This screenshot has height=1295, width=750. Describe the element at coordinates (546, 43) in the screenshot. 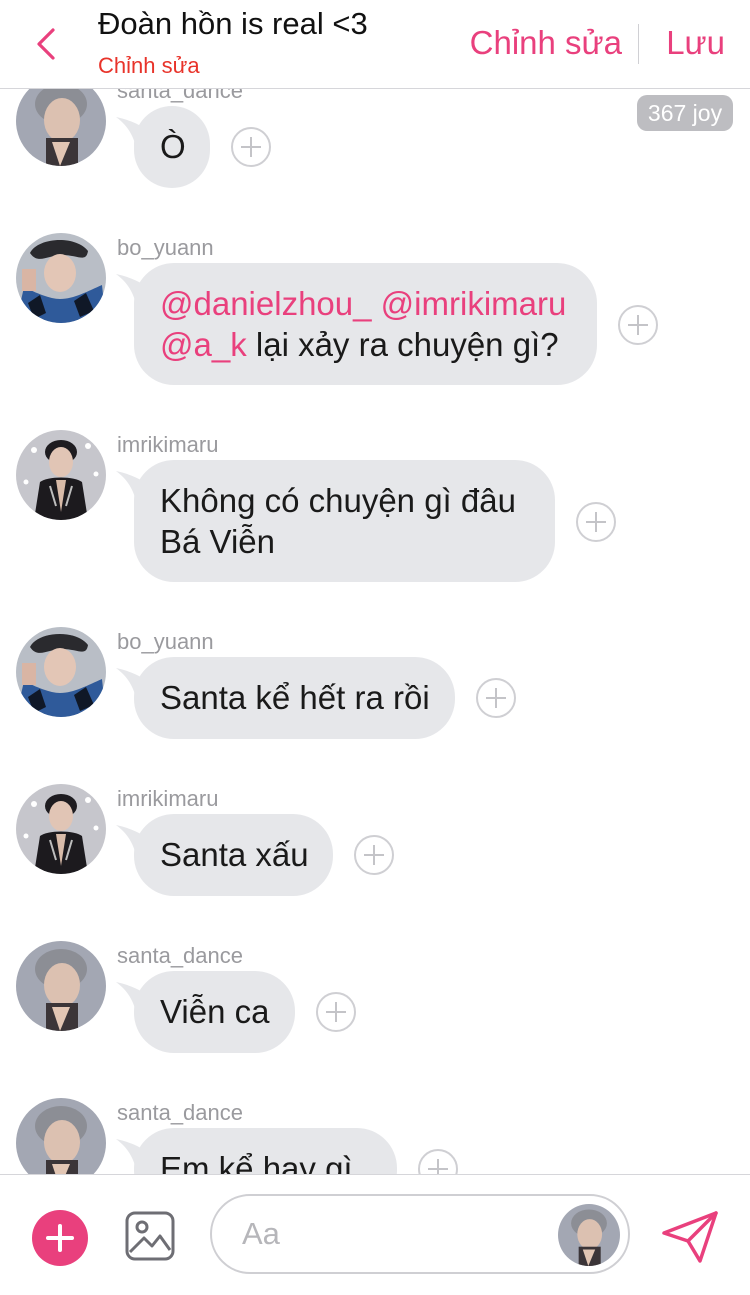

I see `edit-button: Chỉnh sửa` at that location.